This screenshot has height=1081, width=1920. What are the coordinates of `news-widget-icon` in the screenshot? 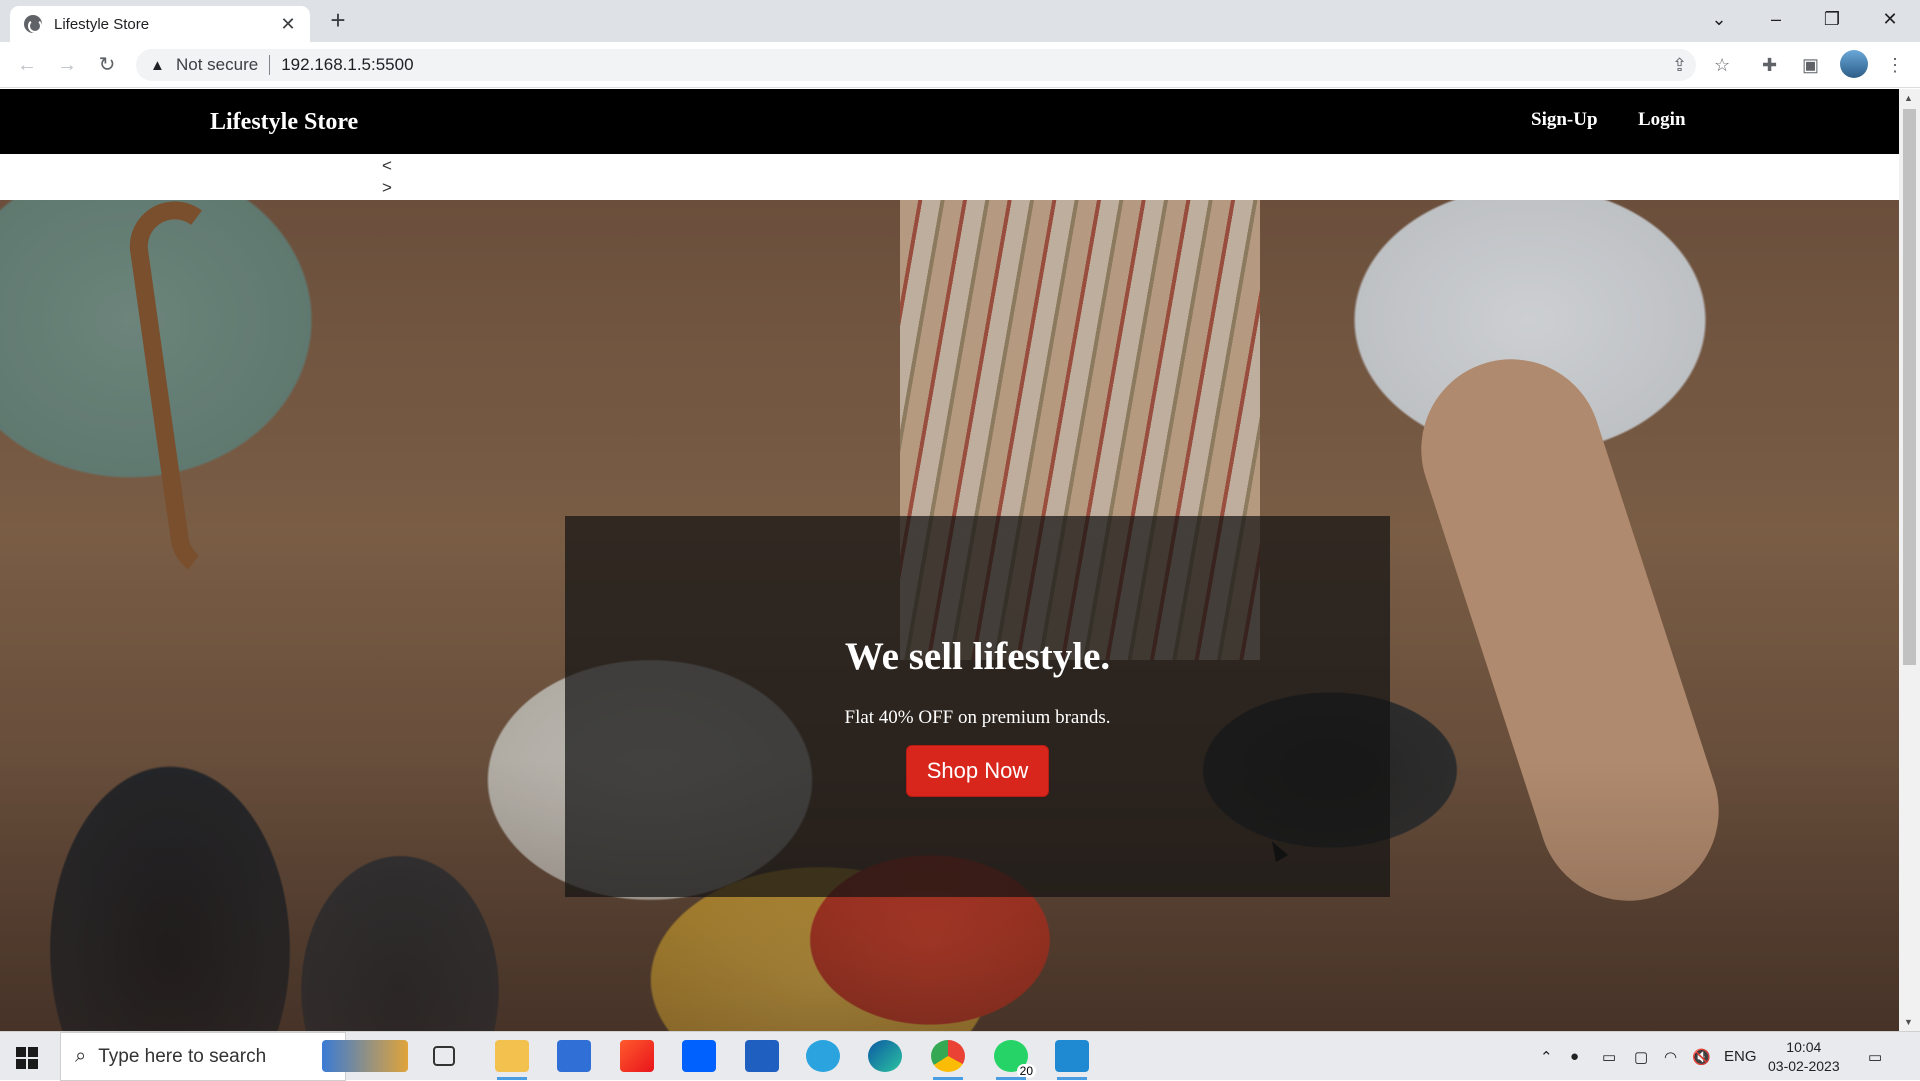 It's located at (365, 1056).